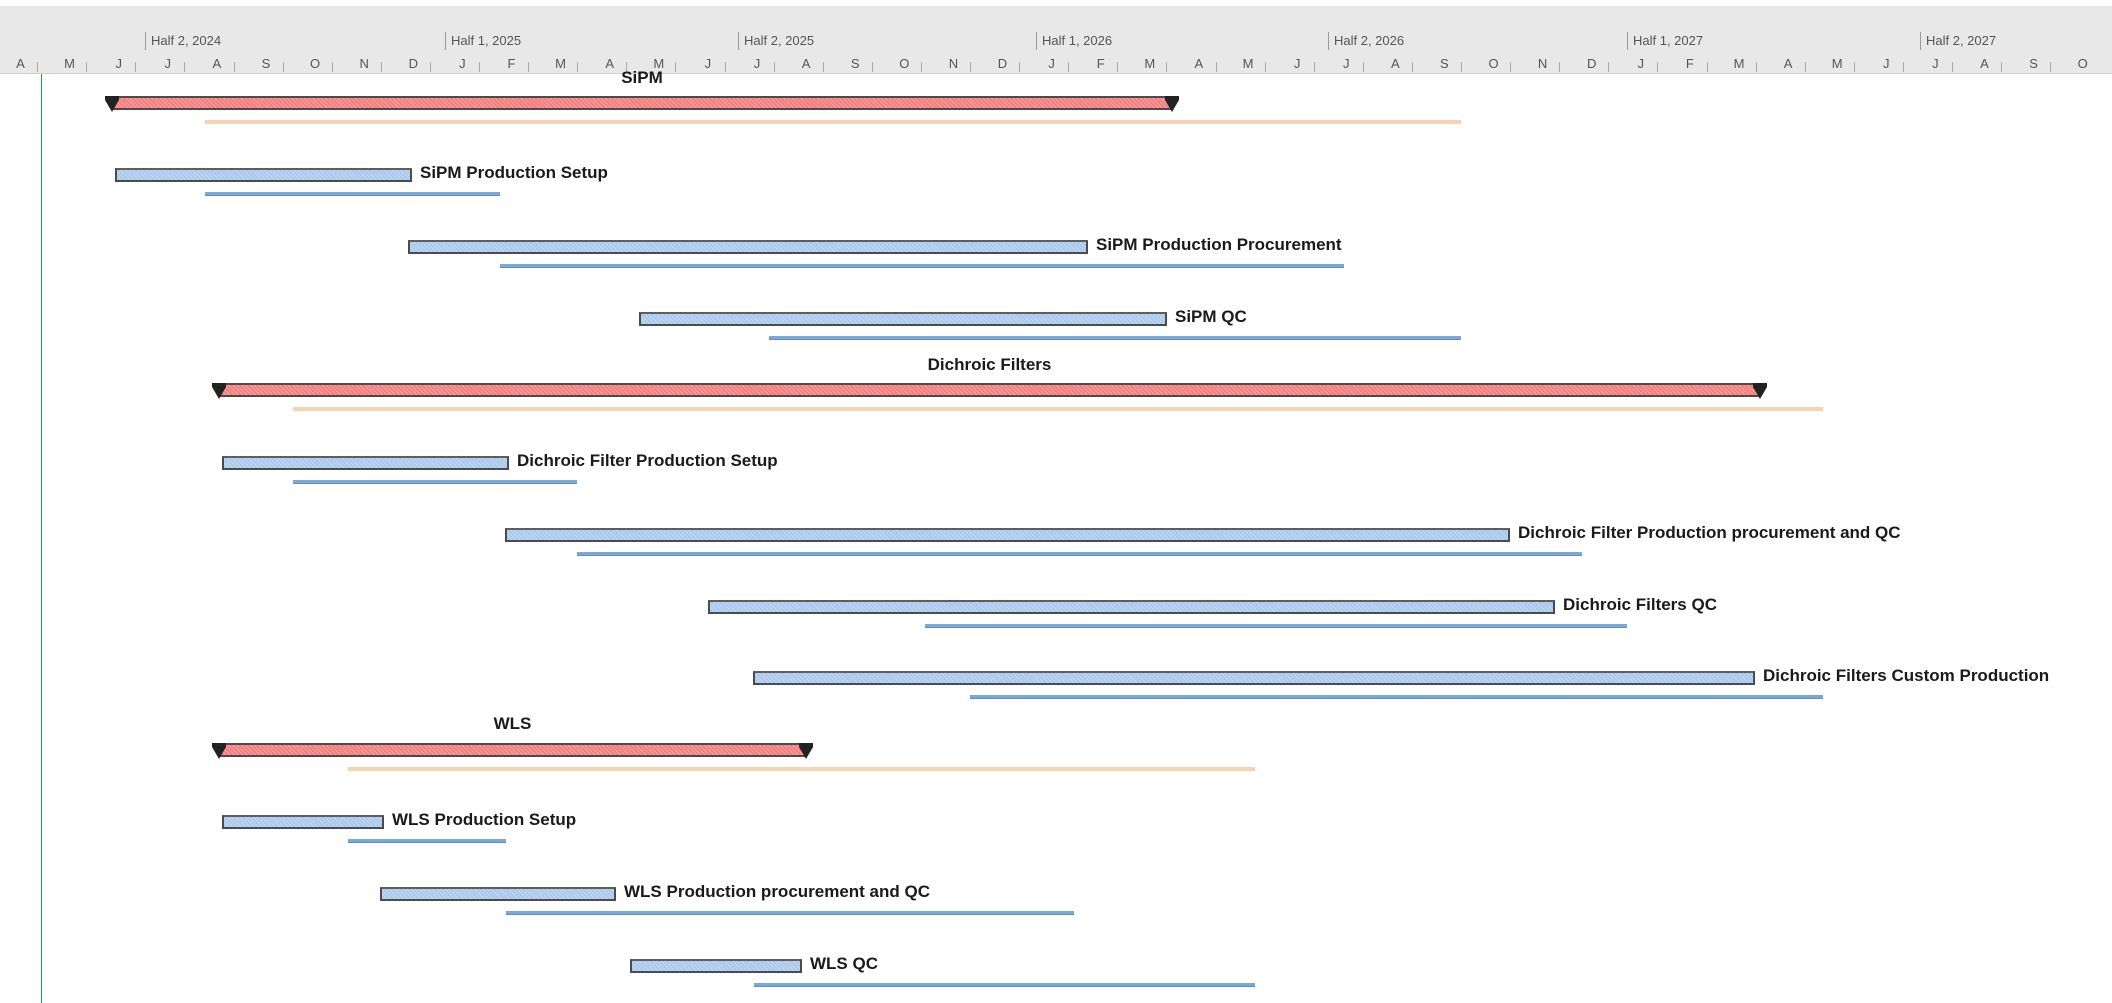 This screenshot has height=1003, width=2112. I want to click on task-label-sipm-qc: SiPM QC, so click(1211, 316).